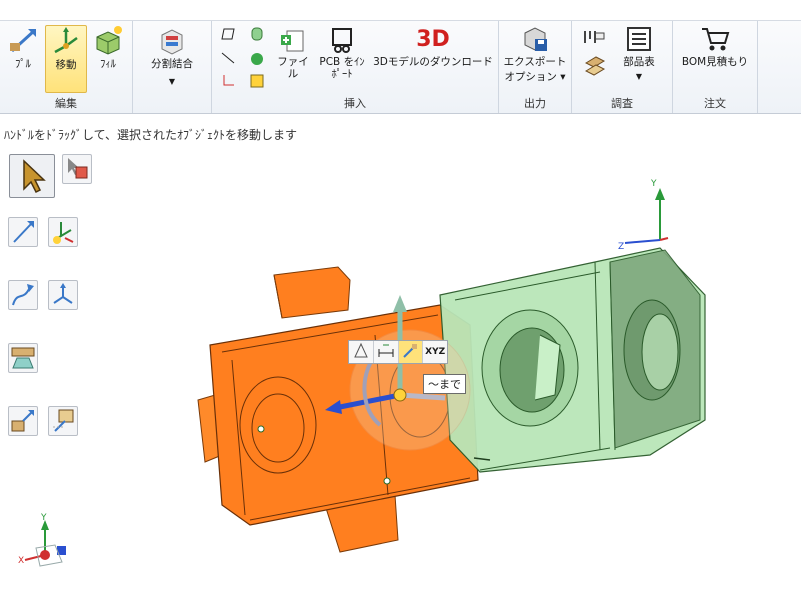  What do you see at coordinates (435, 352) in the screenshot?
I see `mini-xyz-button: XYZ` at bounding box center [435, 352].